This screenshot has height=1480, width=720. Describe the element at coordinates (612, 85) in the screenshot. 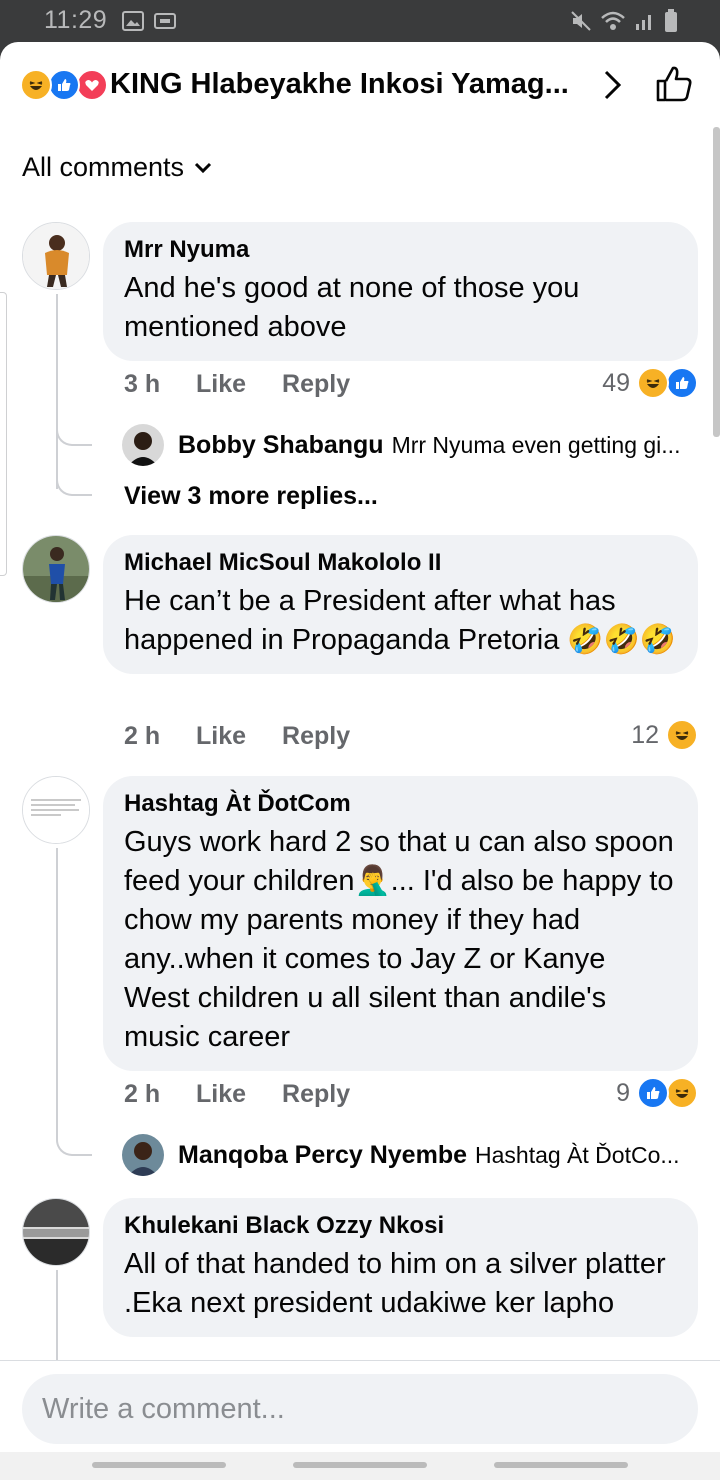

I see `chevron-right-icon` at that location.